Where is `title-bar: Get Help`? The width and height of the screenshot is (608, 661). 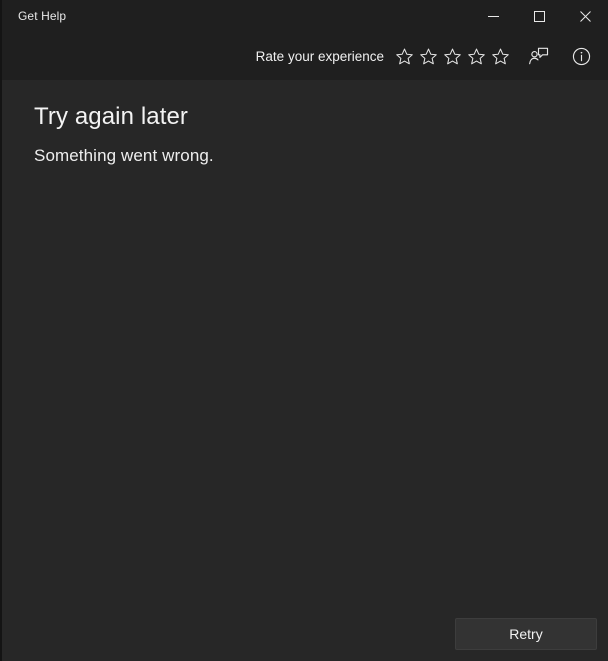 title-bar: Get Help is located at coordinates (305, 16).